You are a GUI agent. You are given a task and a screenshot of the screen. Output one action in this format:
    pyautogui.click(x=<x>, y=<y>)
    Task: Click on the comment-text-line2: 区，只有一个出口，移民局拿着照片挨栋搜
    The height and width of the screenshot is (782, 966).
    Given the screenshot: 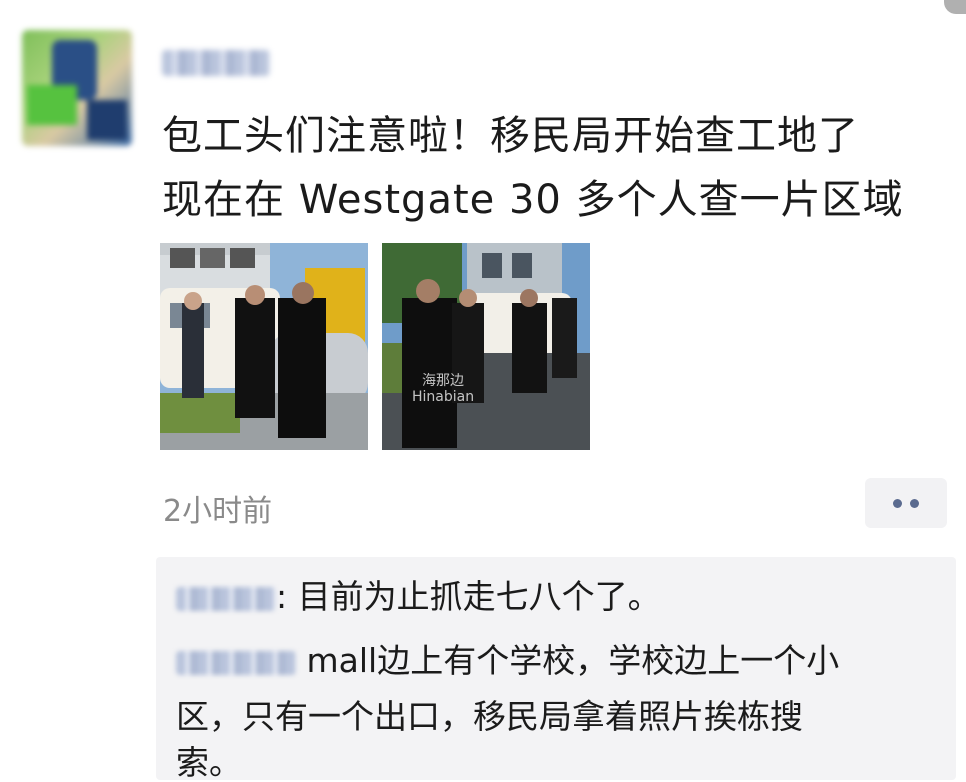 What is the action you would take?
    pyautogui.click(x=489, y=716)
    